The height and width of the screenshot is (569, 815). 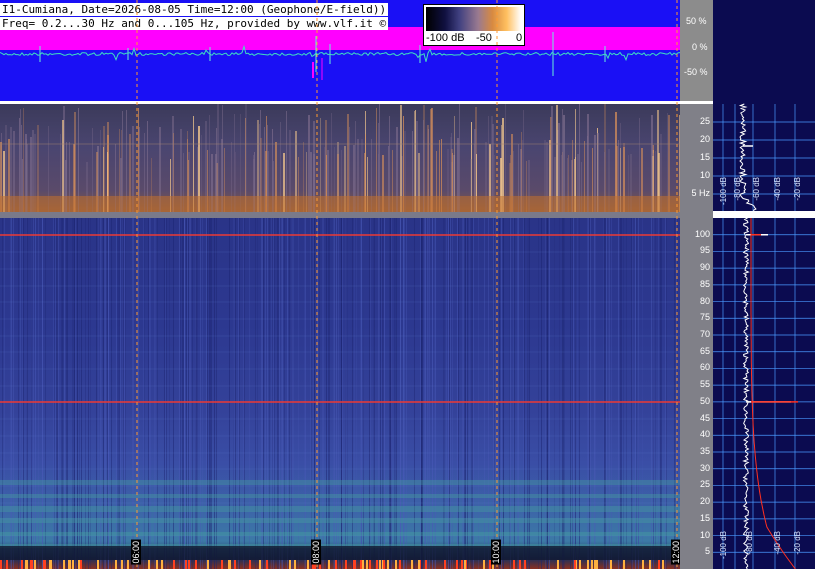 What do you see at coordinates (496, 552) in the screenshot?
I see `time-label: 10:00` at bounding box center [496, 552].